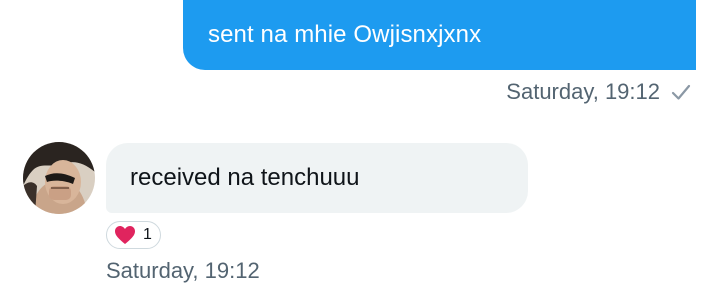  Describe the element at coordinates (681, 92) in the screenshot. I see `check-icon` at that location.